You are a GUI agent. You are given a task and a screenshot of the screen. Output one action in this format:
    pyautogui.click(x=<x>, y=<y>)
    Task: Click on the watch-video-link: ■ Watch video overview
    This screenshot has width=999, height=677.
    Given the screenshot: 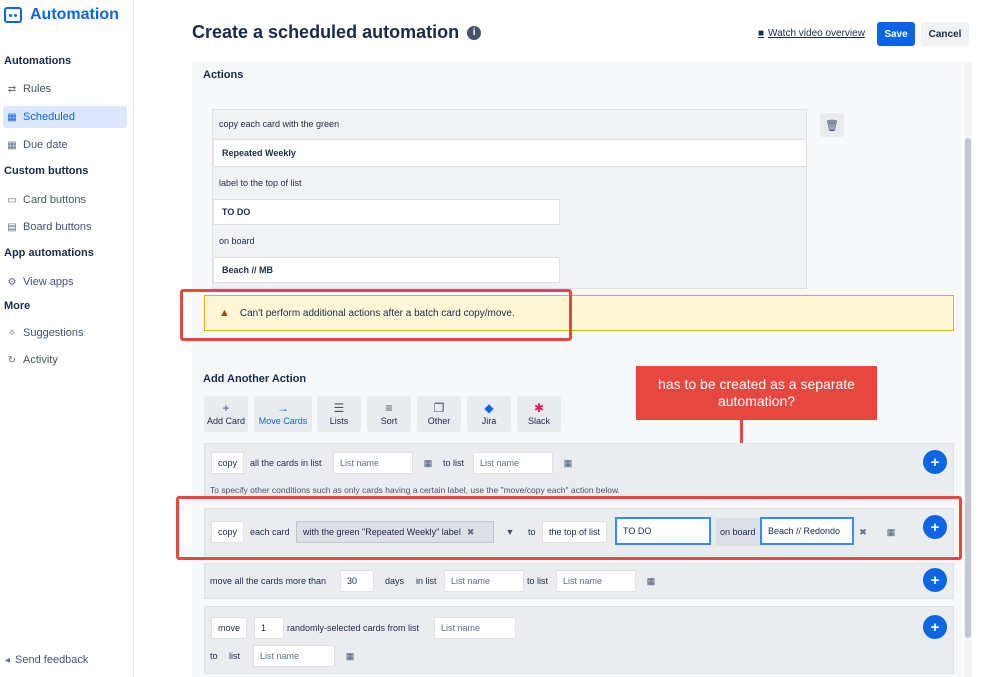 What is the action you would take?
    pyautogui.click(x=811, y=33)
    